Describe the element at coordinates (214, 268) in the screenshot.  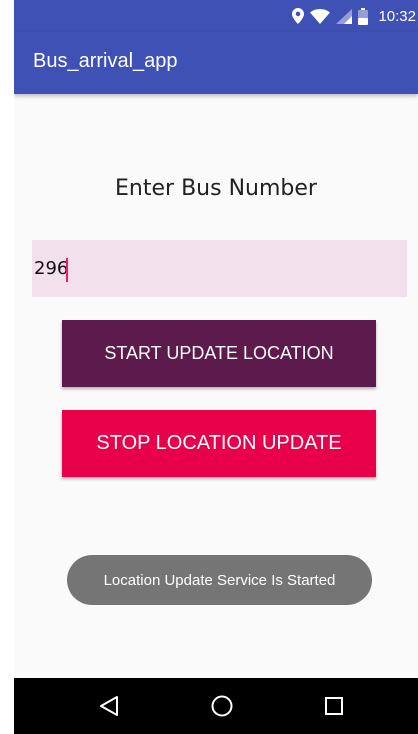
I see `bus-number-input` at that location.